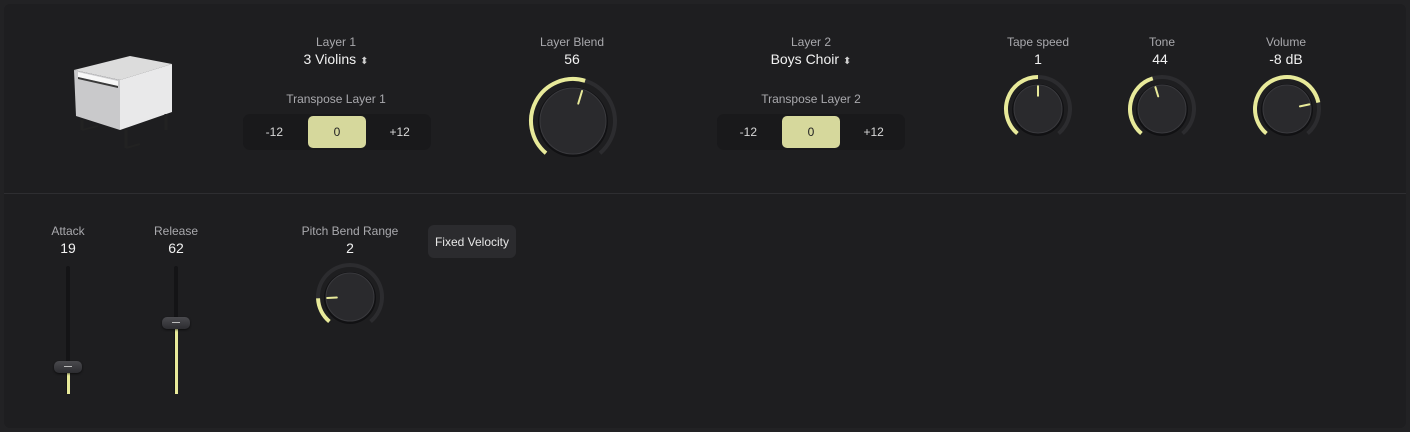 The width and height of the screenshot is (1410, 432). I want to click on volume-value: -8 dB, so click(1286, 59).